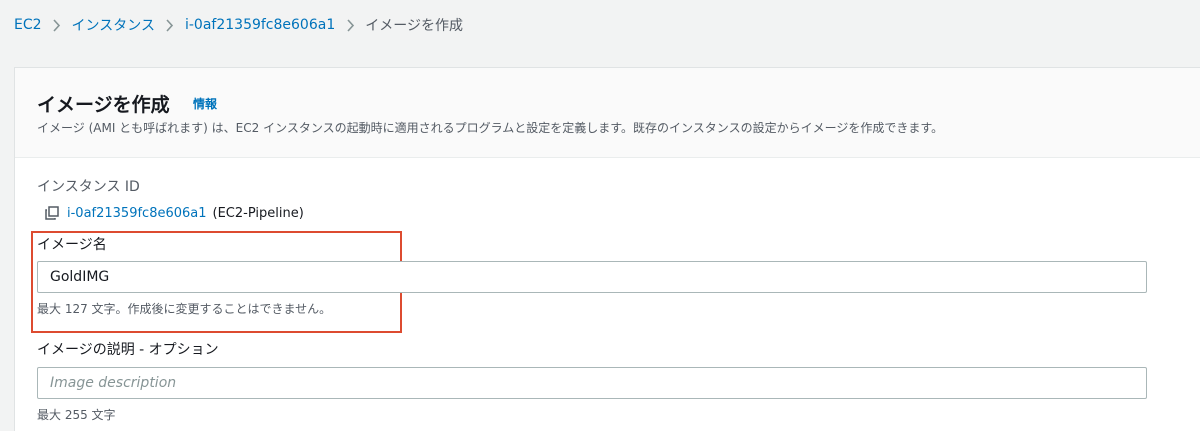 This screenshot has width=1200, height=431. I want to click on image-description-label: イメージの説明 - オプション, so click(128, 350).